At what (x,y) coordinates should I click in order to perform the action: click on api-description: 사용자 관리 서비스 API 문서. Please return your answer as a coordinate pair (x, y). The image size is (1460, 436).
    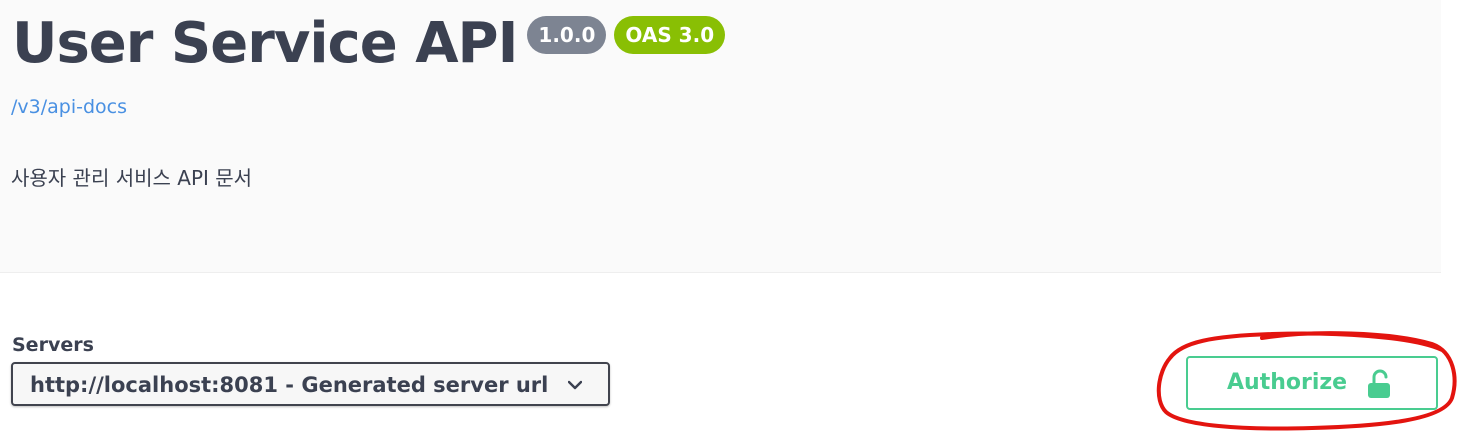
    Looking at the image, I should click on (132, 178).